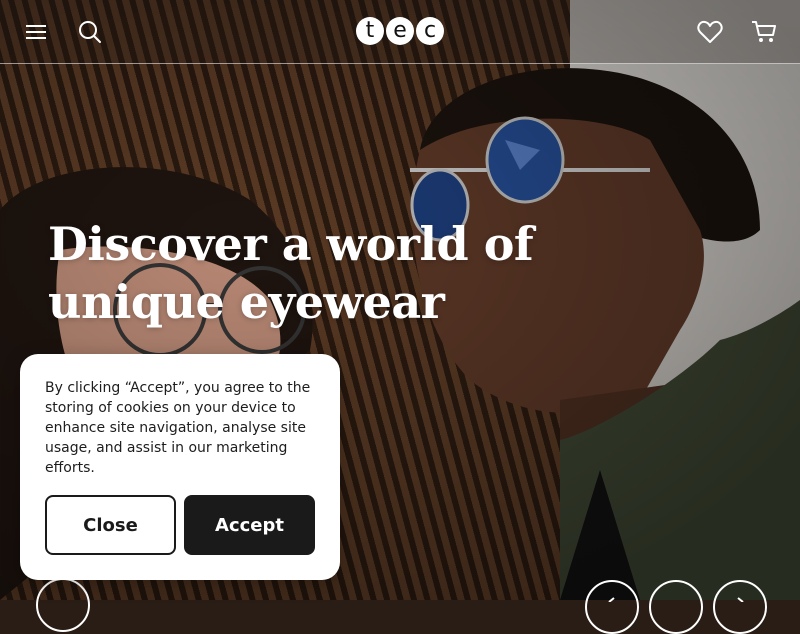 The height and width of the screenshot is (634, 800). I want to click on search-icon, so click(90, 32).